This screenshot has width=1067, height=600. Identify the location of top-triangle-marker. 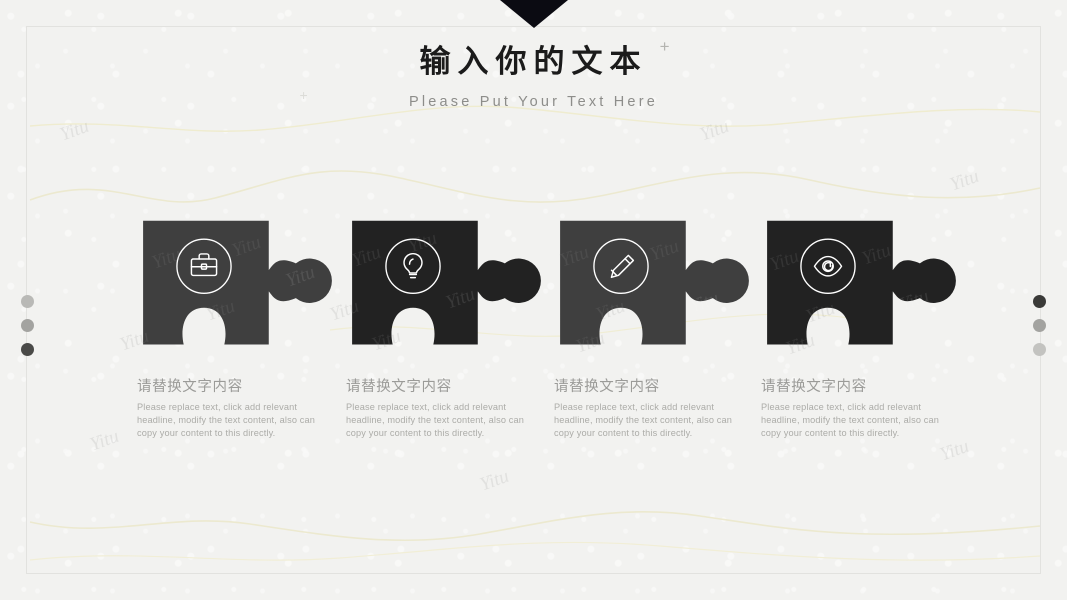
(533, 14).